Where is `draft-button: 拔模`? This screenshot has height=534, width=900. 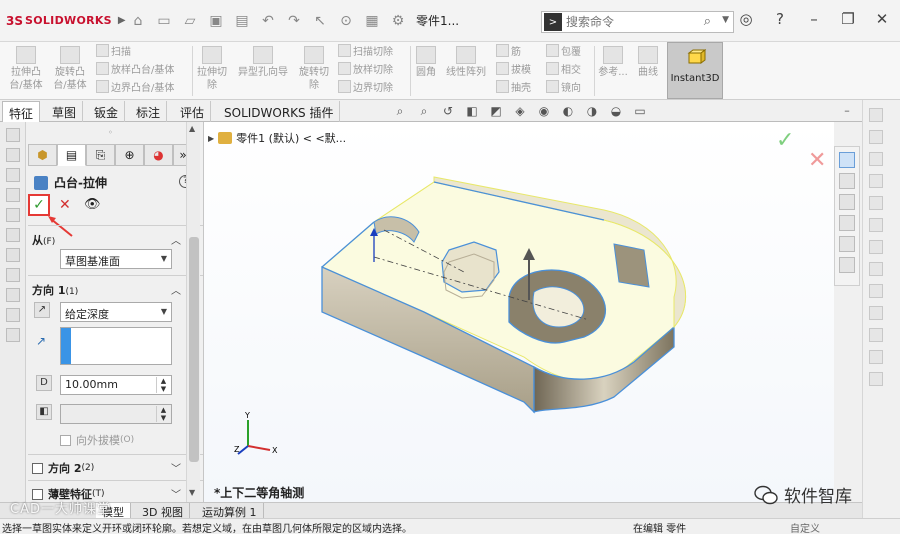 draft-button: 拔模 is located at coordinates (513, 69).